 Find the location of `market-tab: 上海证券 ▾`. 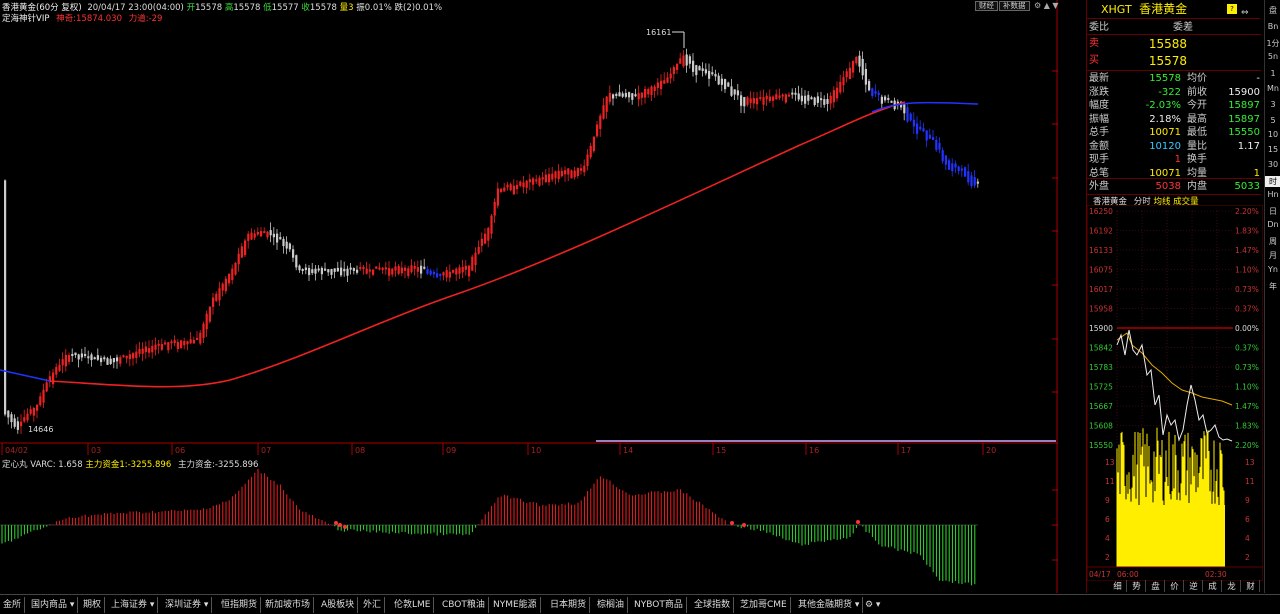

market-tab: 上海证券 ▾ is located at coordinates (133, 605).